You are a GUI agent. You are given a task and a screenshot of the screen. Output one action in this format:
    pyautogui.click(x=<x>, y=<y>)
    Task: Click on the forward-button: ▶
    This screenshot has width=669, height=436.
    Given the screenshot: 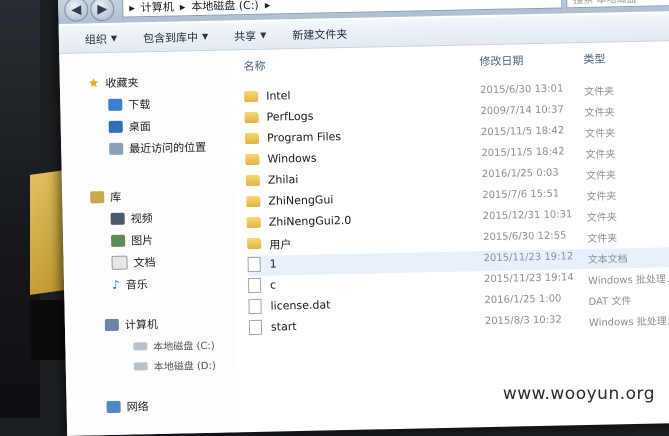 What is the action you would take?
    pyautogui.click(x=102, y=11)
    